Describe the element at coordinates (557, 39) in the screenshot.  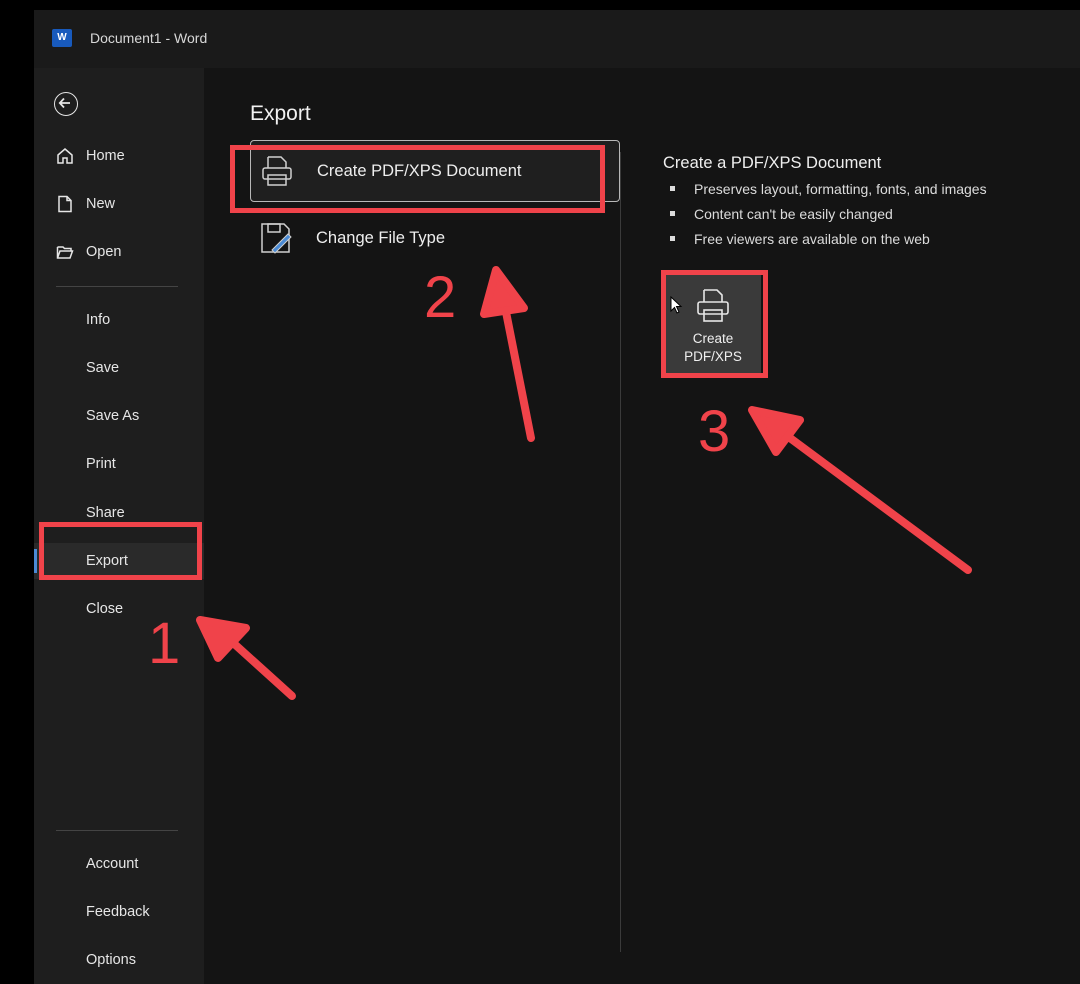
I see `title-bar: W Document1 - Word` at that location.